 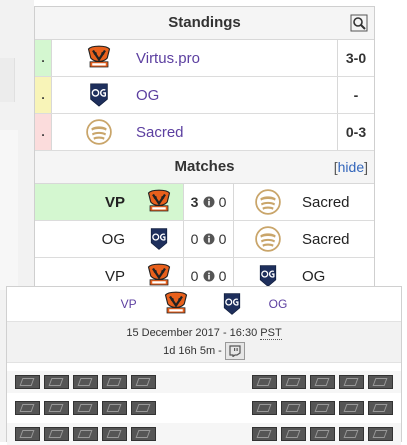 What do you see at coordinates (192, 333) in the screenshot?
I see `match-date: 15 December 2017 - 16:30` at bounding box center [192, 333].